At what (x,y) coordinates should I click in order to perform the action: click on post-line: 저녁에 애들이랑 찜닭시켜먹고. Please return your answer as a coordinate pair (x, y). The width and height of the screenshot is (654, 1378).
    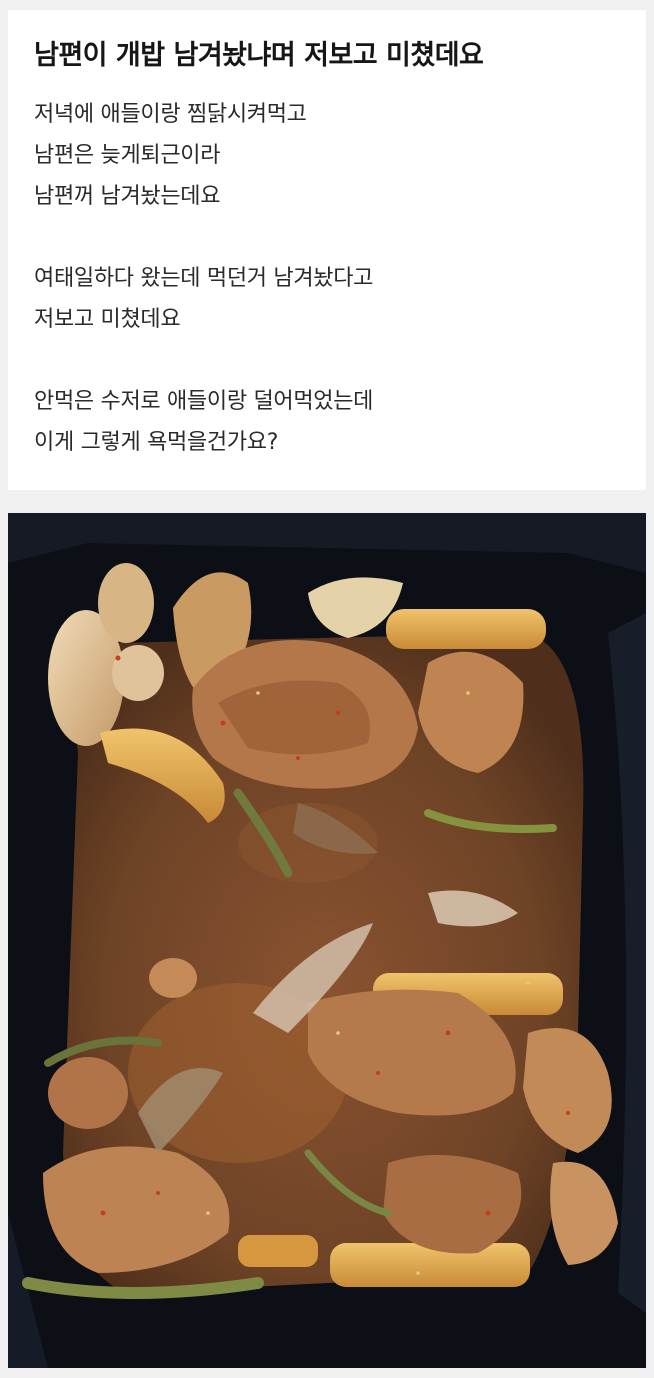
    Looking at the image, I should click on (170, 114).